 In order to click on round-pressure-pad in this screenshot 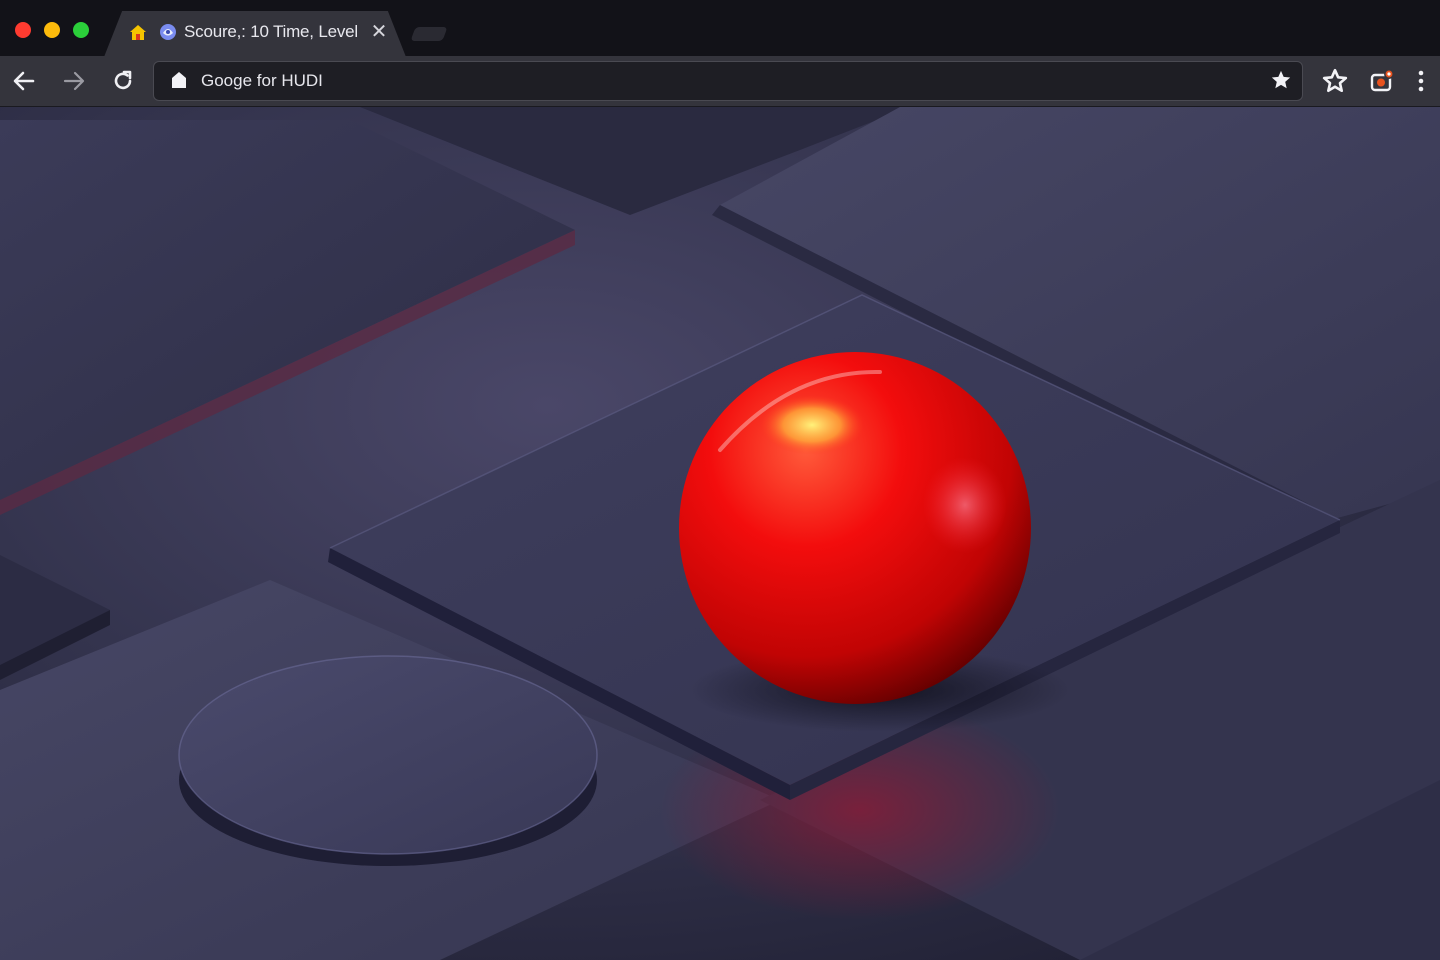, I will do `click(388, 755)`.